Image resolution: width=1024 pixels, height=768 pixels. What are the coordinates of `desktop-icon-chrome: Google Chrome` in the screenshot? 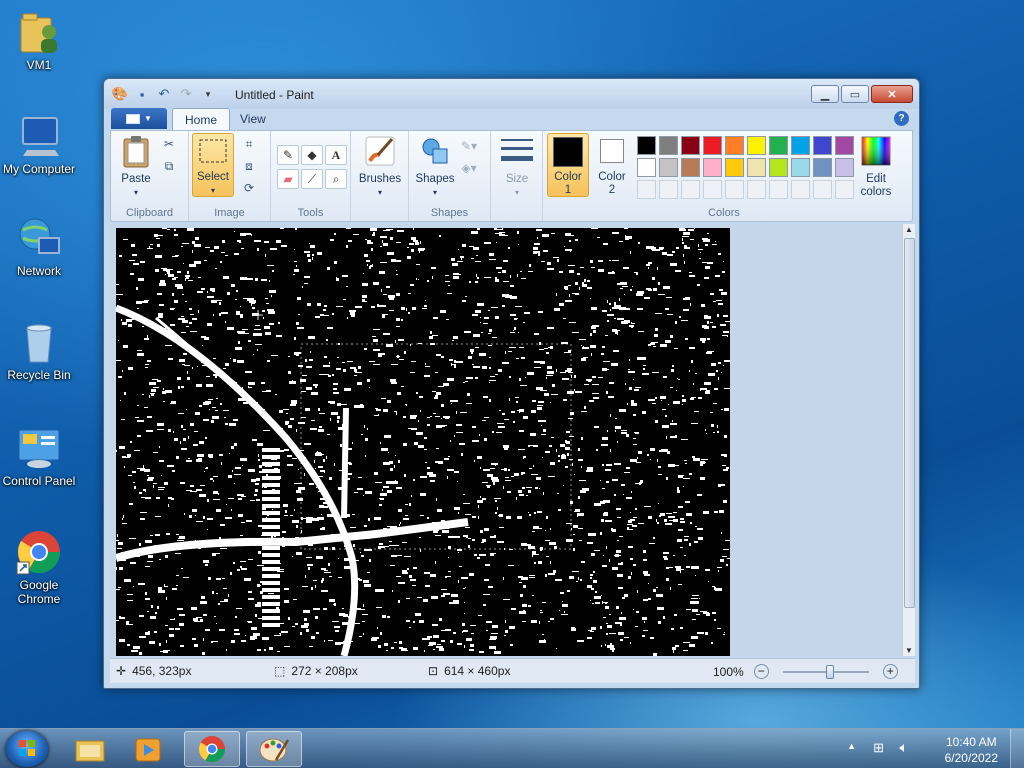 It's located at (39, 567).